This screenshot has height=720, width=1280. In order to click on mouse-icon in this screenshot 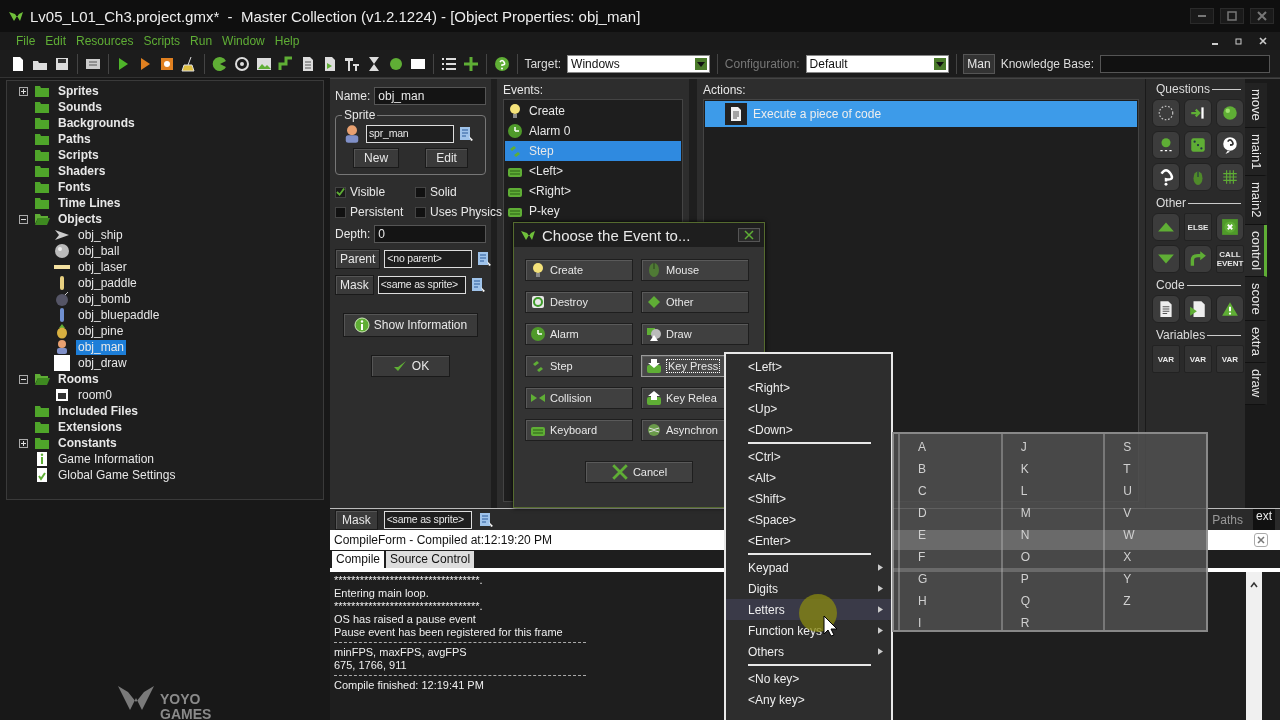, I will do `click(1198, 177)`.